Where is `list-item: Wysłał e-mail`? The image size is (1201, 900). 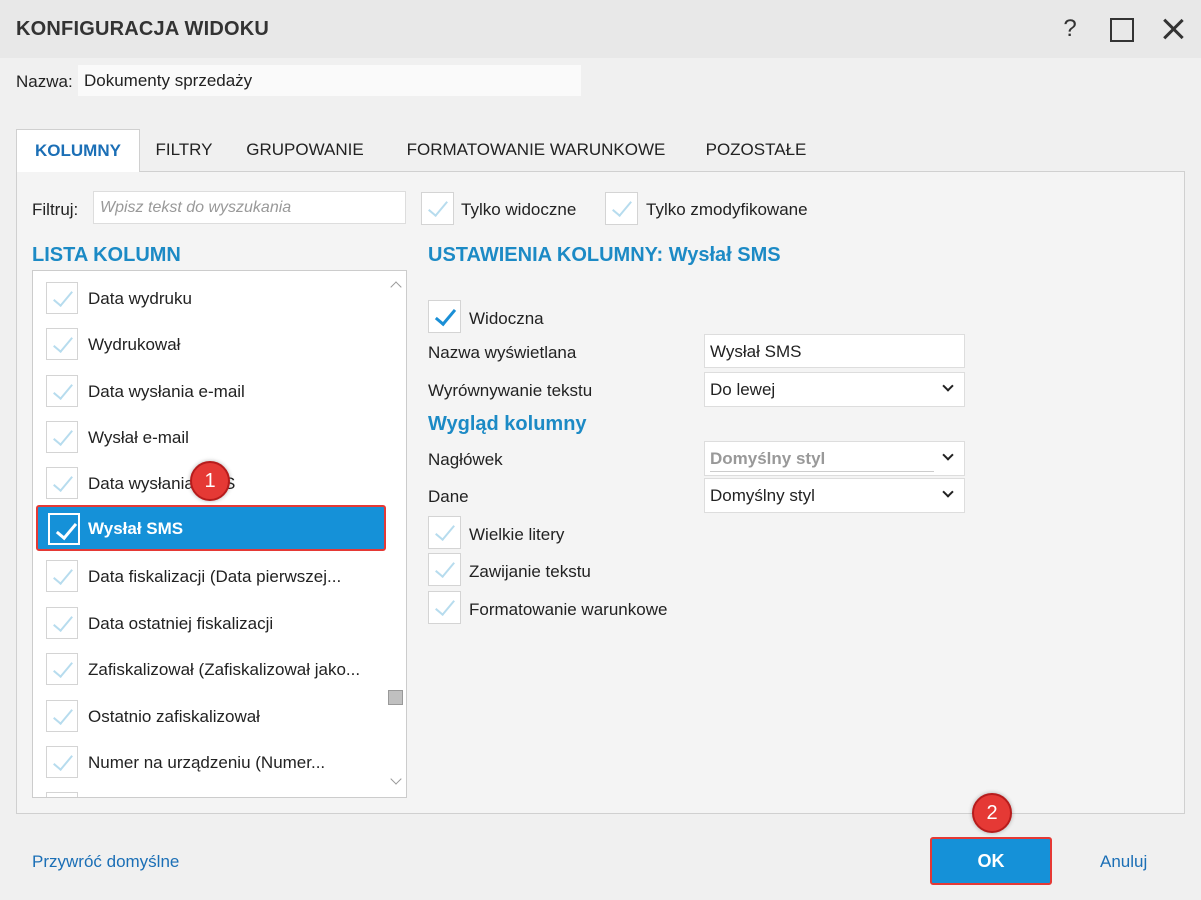
list-item: Wysłał e-mail is located at coordinates (211, 436).